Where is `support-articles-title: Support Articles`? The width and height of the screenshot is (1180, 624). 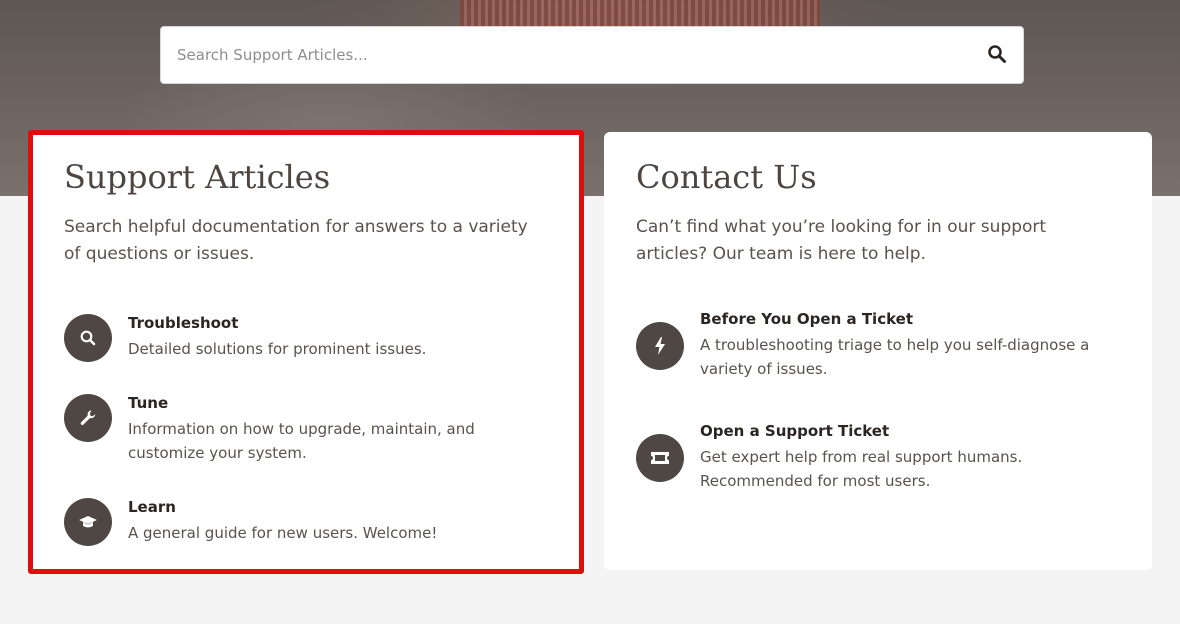
support-articles-title: Support Articles is located at coordinates (197, 177).